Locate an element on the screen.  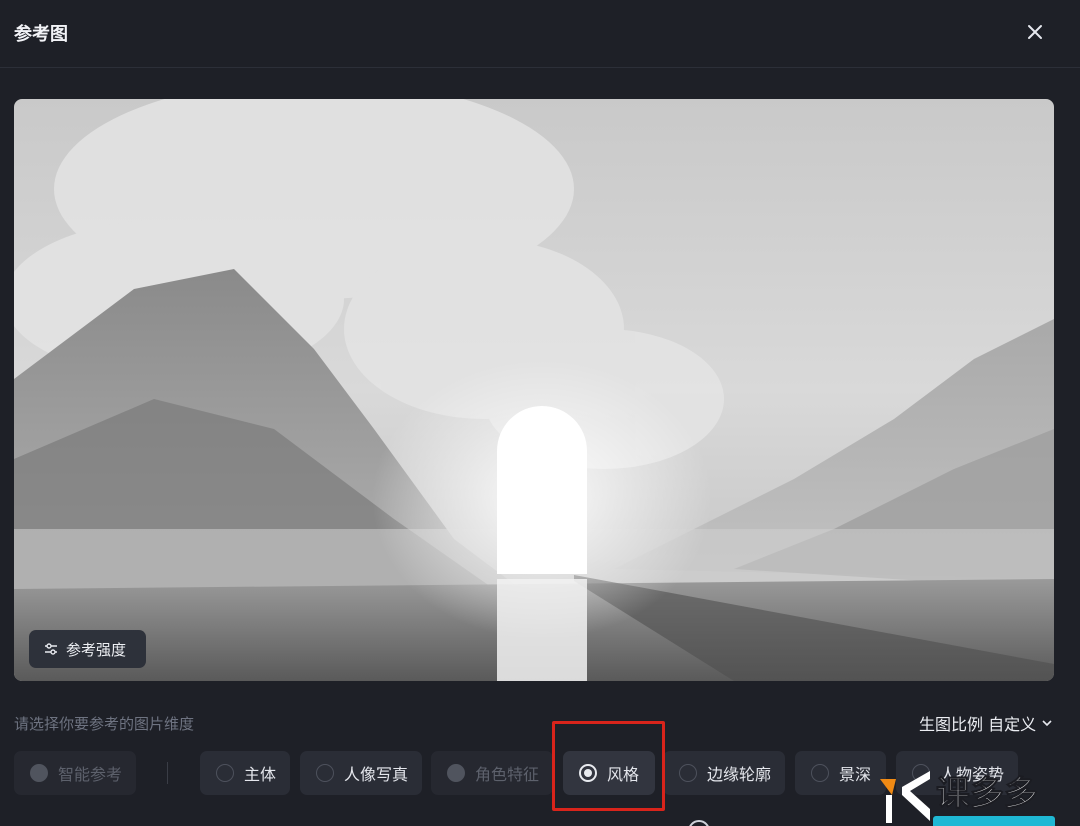
option-edge-contour: 边缘轮廓 is located at coordinates (724, 773).